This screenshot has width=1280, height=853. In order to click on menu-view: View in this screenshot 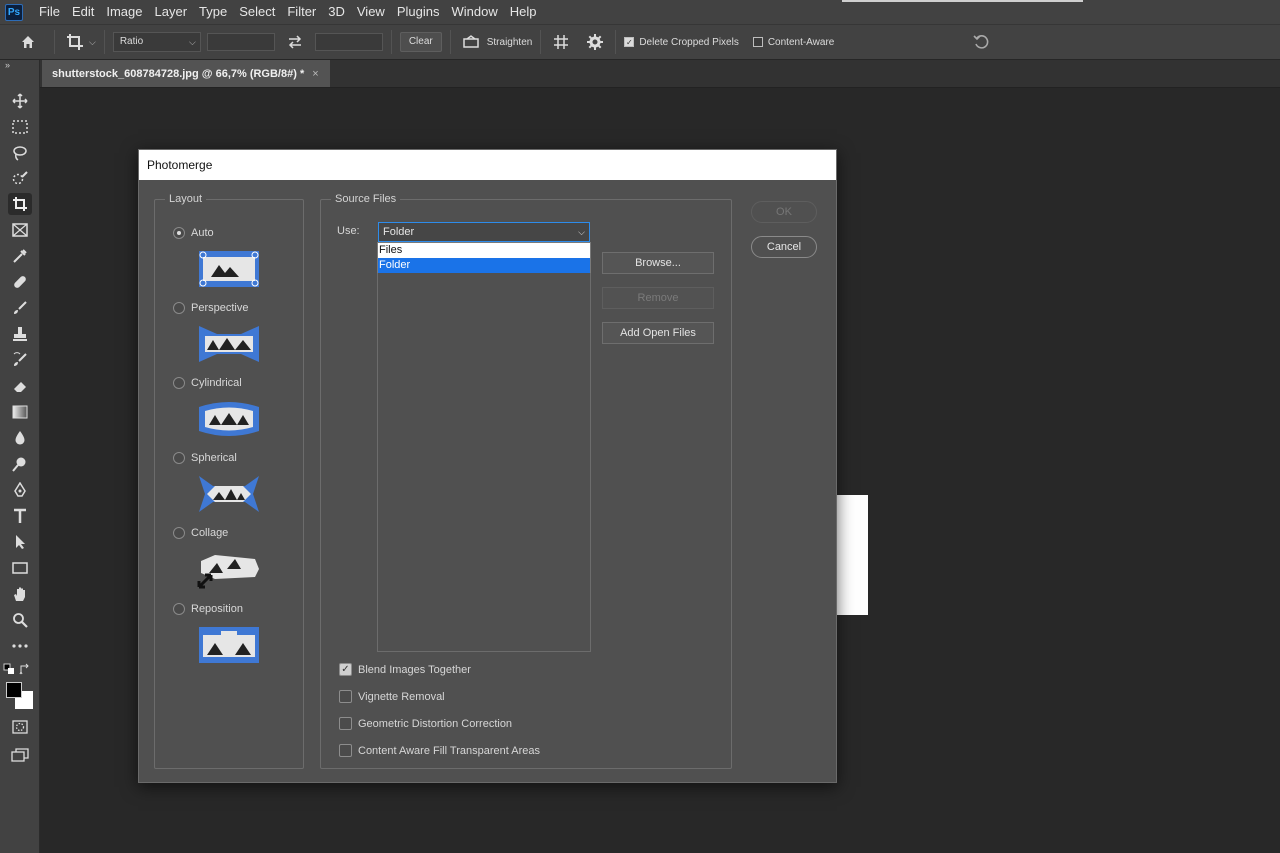, I will do `click(371, 12)`.